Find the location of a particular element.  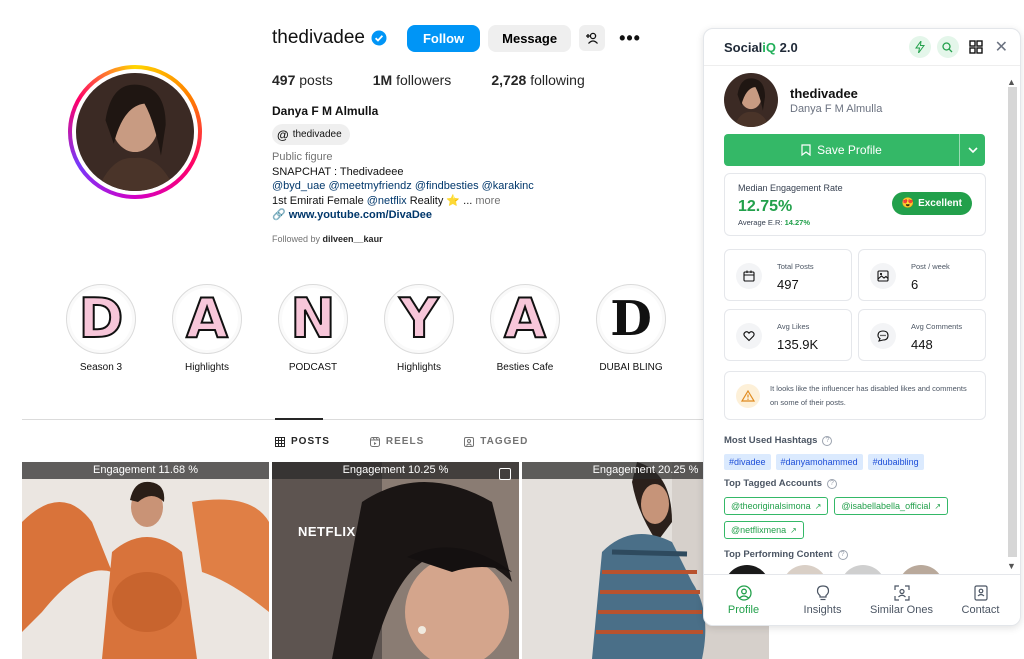

hashtag-chip: #divadee is located at coordinates (747, 462).